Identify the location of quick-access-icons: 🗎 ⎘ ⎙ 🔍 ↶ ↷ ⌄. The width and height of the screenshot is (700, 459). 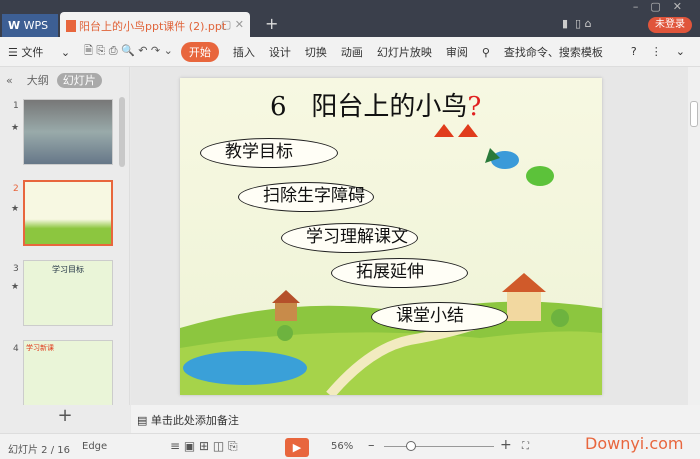
(128, 51).